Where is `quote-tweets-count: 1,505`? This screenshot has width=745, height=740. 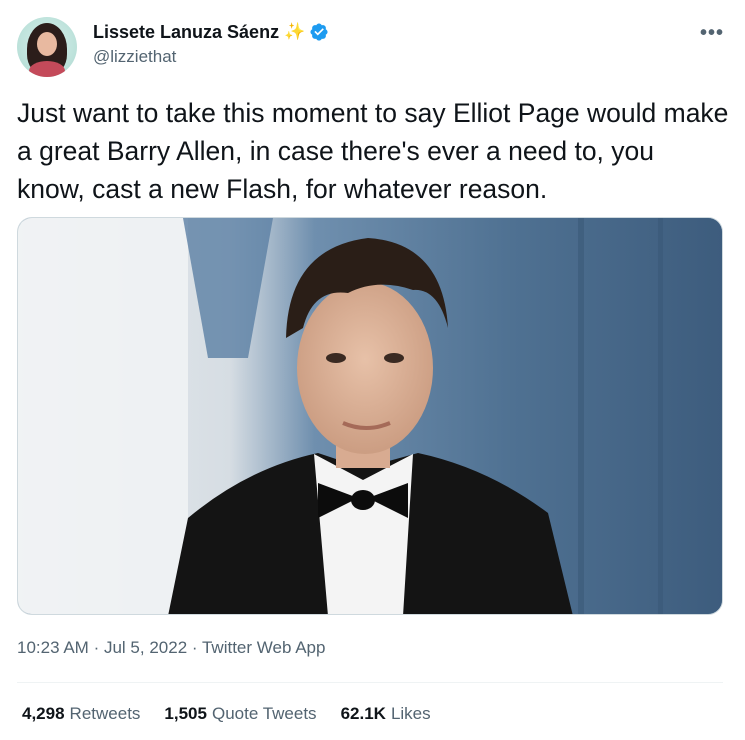
quote-tweets-count: 1,505 is located at coordinates (185, 713).